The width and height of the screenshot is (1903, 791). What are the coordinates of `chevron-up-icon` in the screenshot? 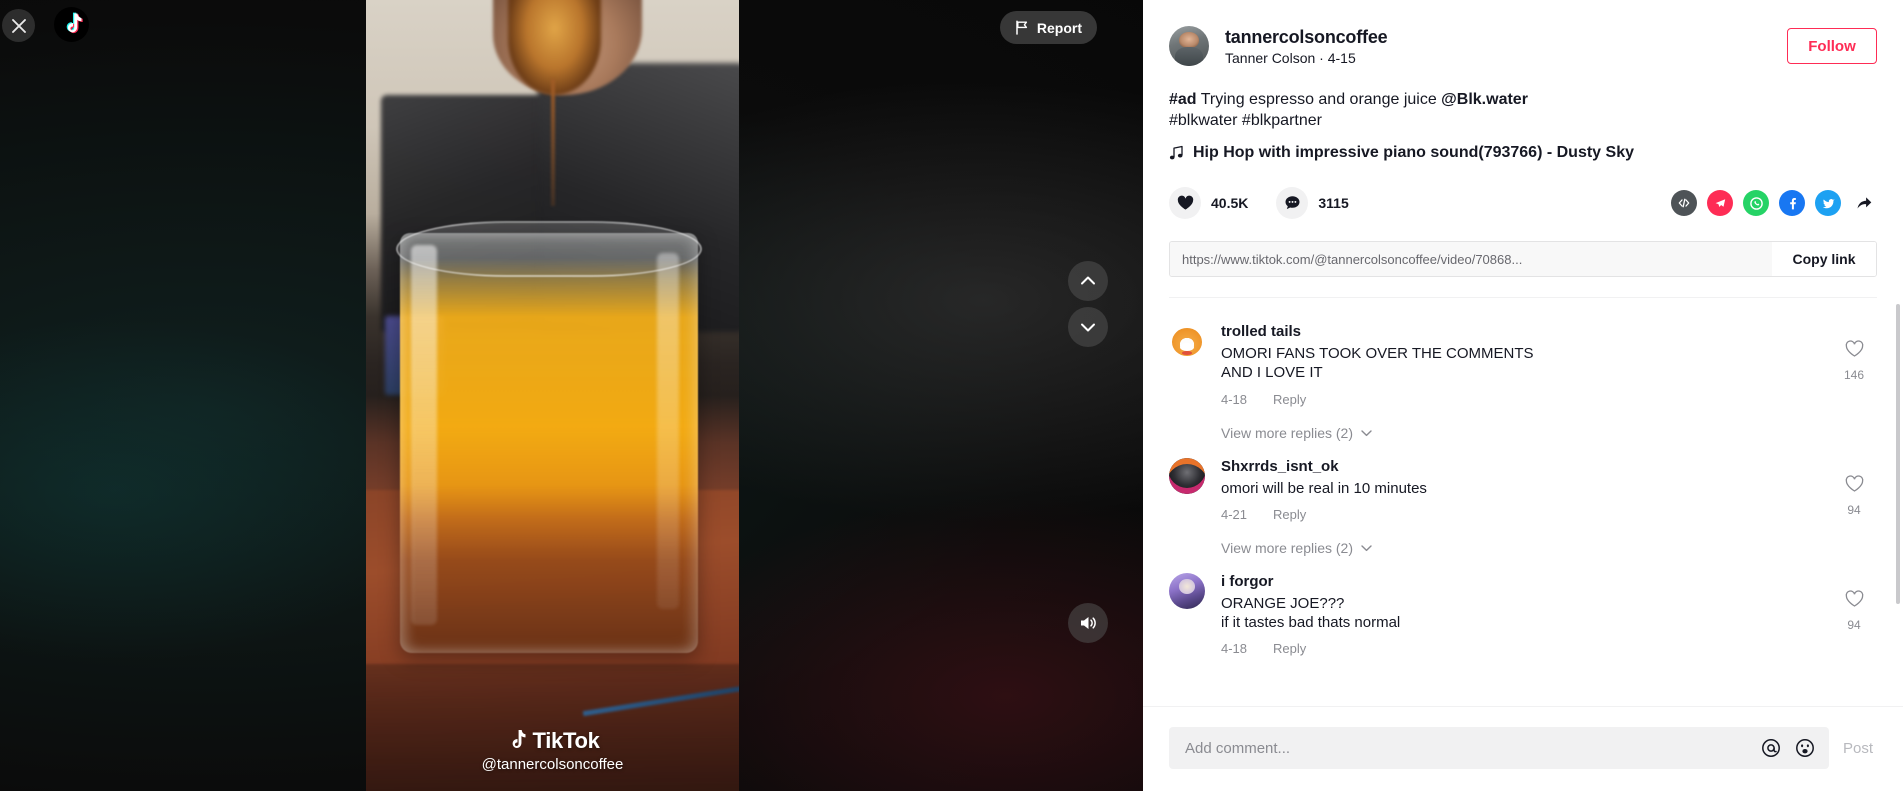 It's located at (1088, 280).